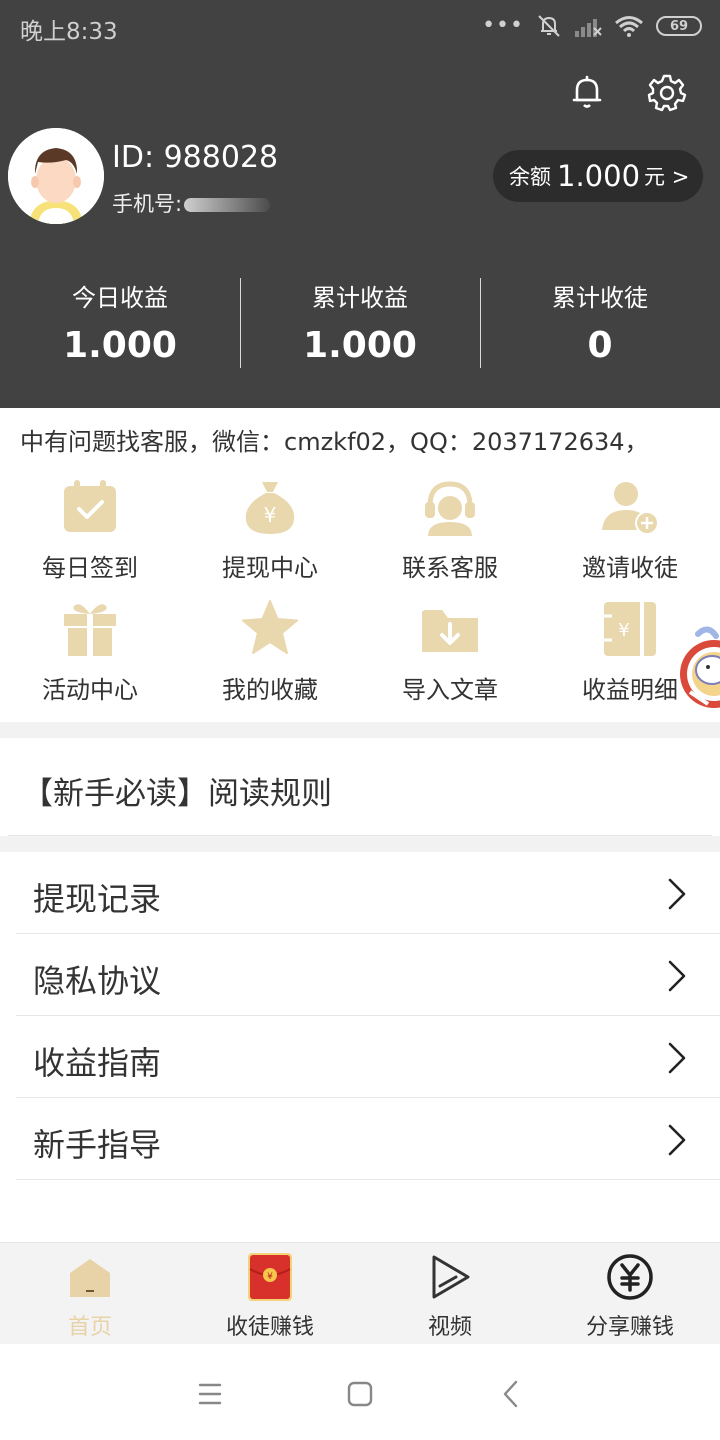  What do you see at coordinates (530, 177) in the screenshot?
I see `balance-label: 余额` at bounding box center [530, 177].